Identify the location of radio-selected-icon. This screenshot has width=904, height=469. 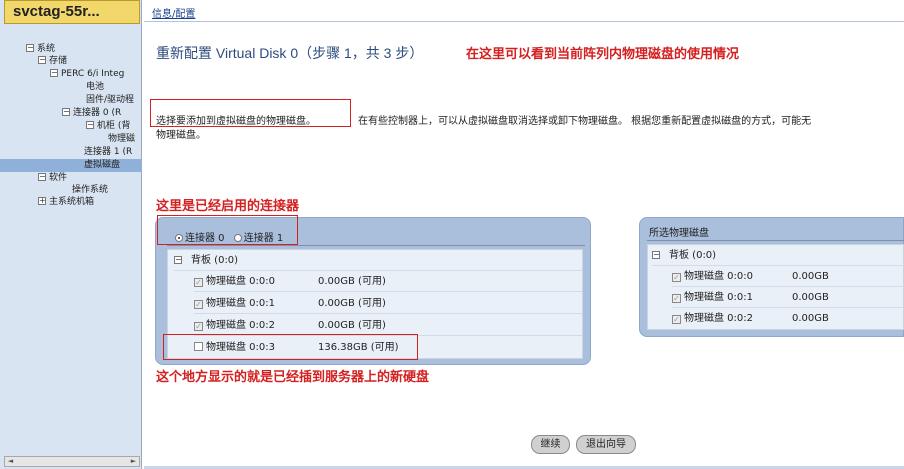
(179, 238).